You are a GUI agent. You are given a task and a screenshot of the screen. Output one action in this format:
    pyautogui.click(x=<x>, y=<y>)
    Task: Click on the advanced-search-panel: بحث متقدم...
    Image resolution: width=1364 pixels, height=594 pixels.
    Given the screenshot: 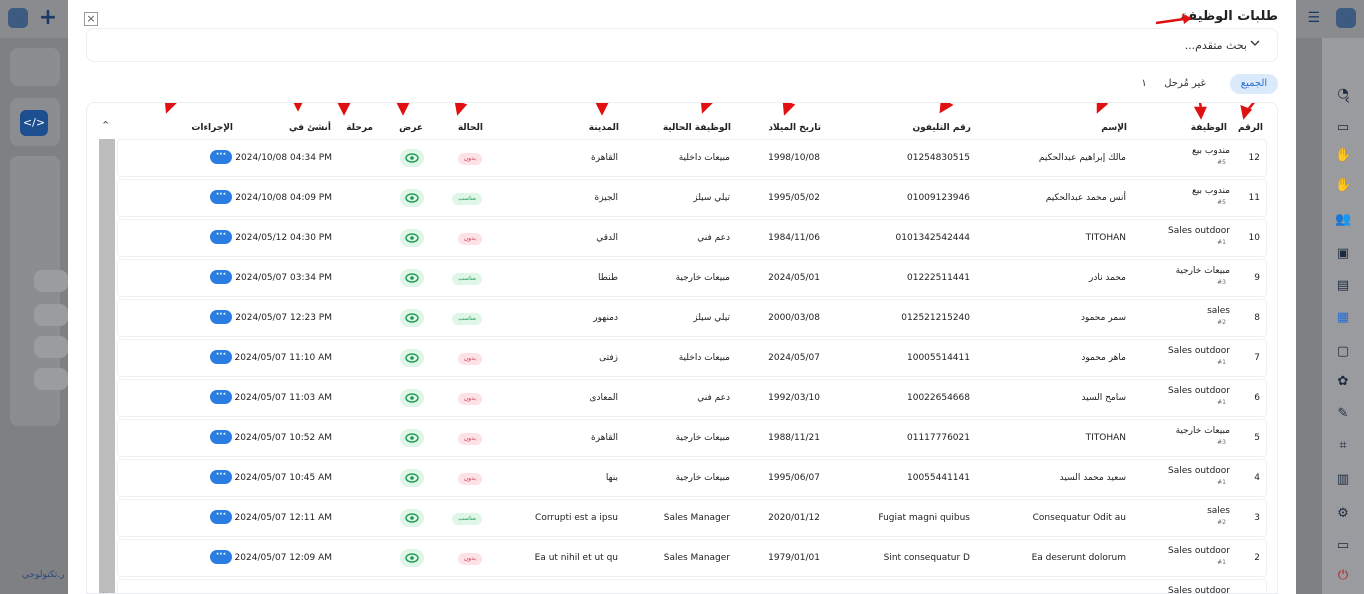 What is the action you would take?
    pyautogui.click(x=682, y=45)
    